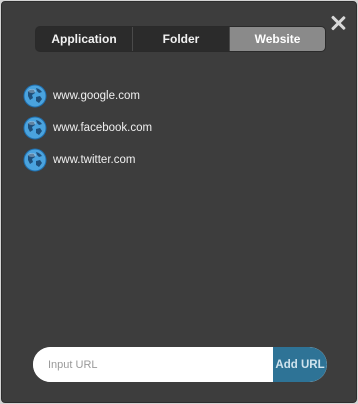 Image resolution: width=358 pixels, height=404 pixels. I want to click on tab-bar: Application Folder Website, so click(180, 39).